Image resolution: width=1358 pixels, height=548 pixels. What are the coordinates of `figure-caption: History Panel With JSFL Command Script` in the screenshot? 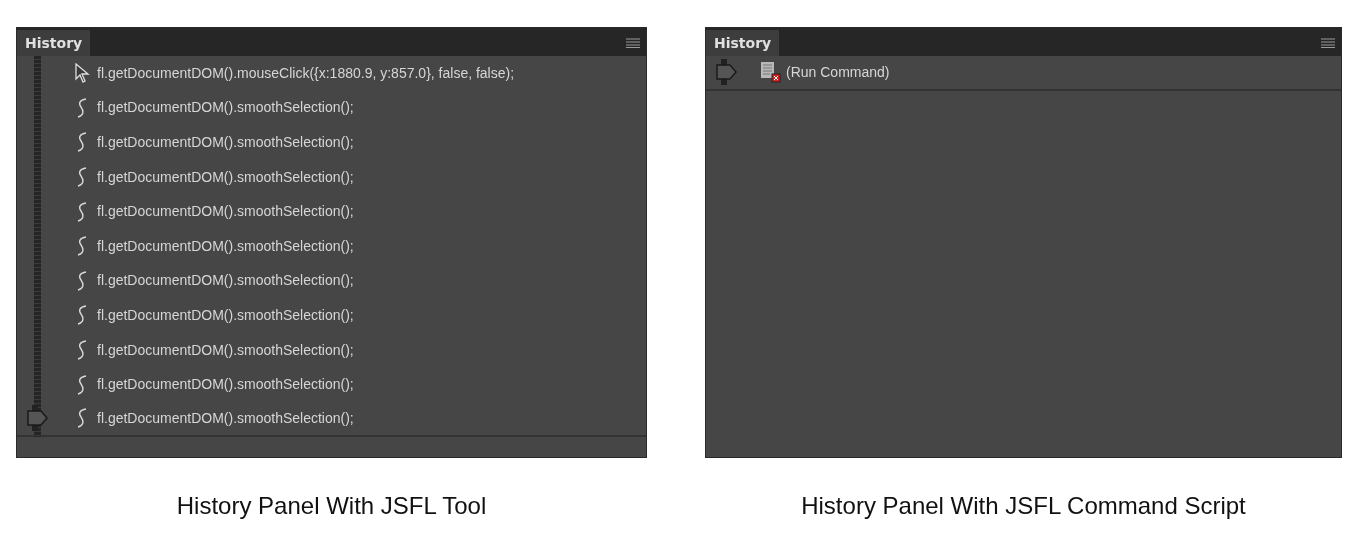 It's located at (1023, 506).